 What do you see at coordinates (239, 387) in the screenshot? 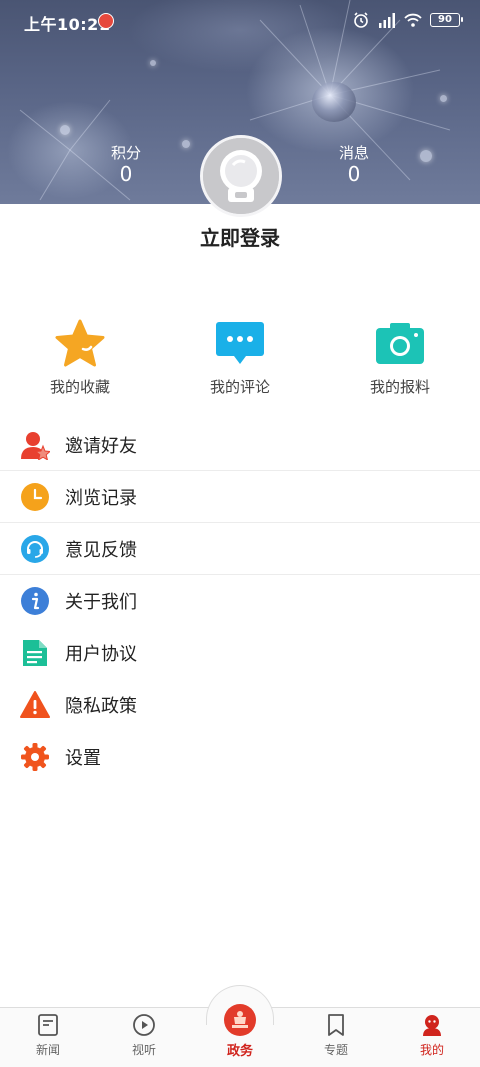
I see `my-comments-label: 我的评论` at bounding box center [239, 387].